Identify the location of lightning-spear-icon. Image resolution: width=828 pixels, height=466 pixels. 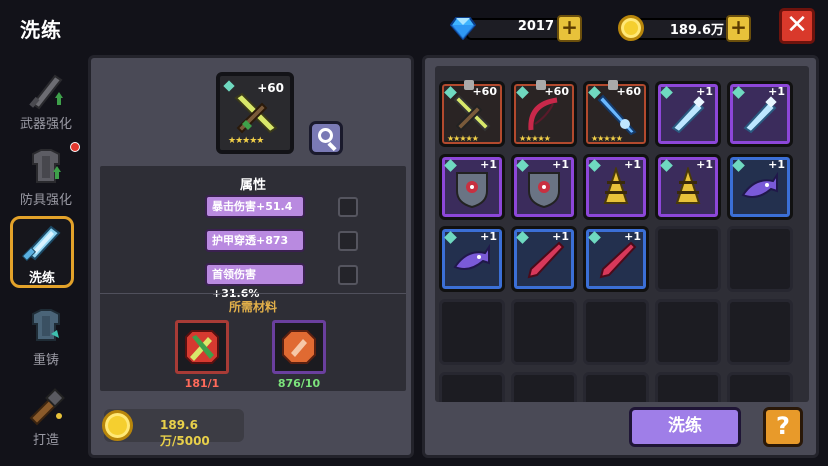
(617, 115).